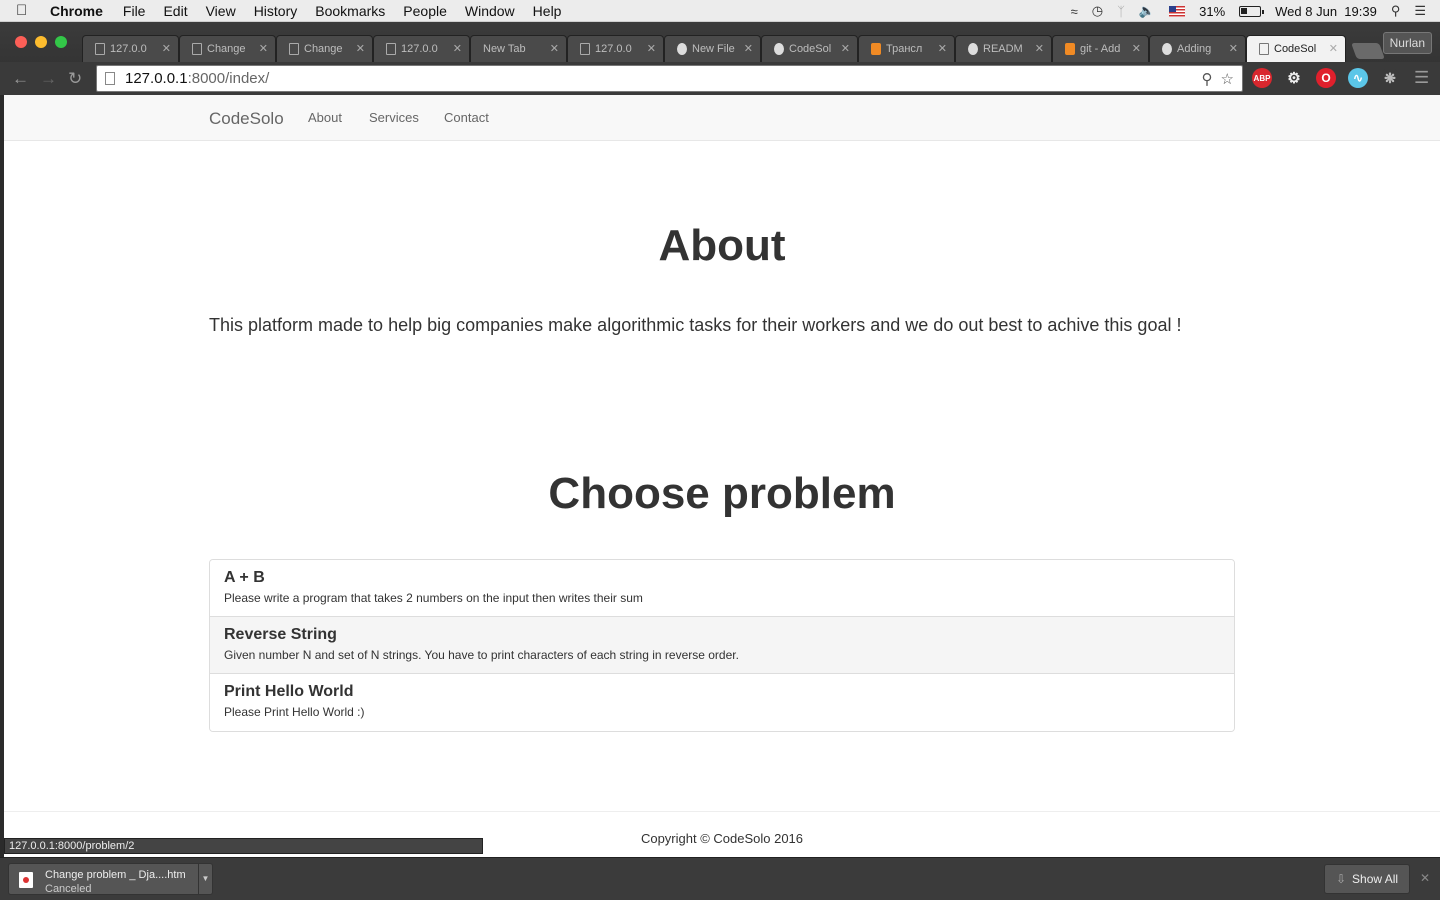 The width and height of the screenshot is (1440, 900). Describe the element at coordinates (61, 42) in the screenshot. I see `zoom-window-button` at that location.